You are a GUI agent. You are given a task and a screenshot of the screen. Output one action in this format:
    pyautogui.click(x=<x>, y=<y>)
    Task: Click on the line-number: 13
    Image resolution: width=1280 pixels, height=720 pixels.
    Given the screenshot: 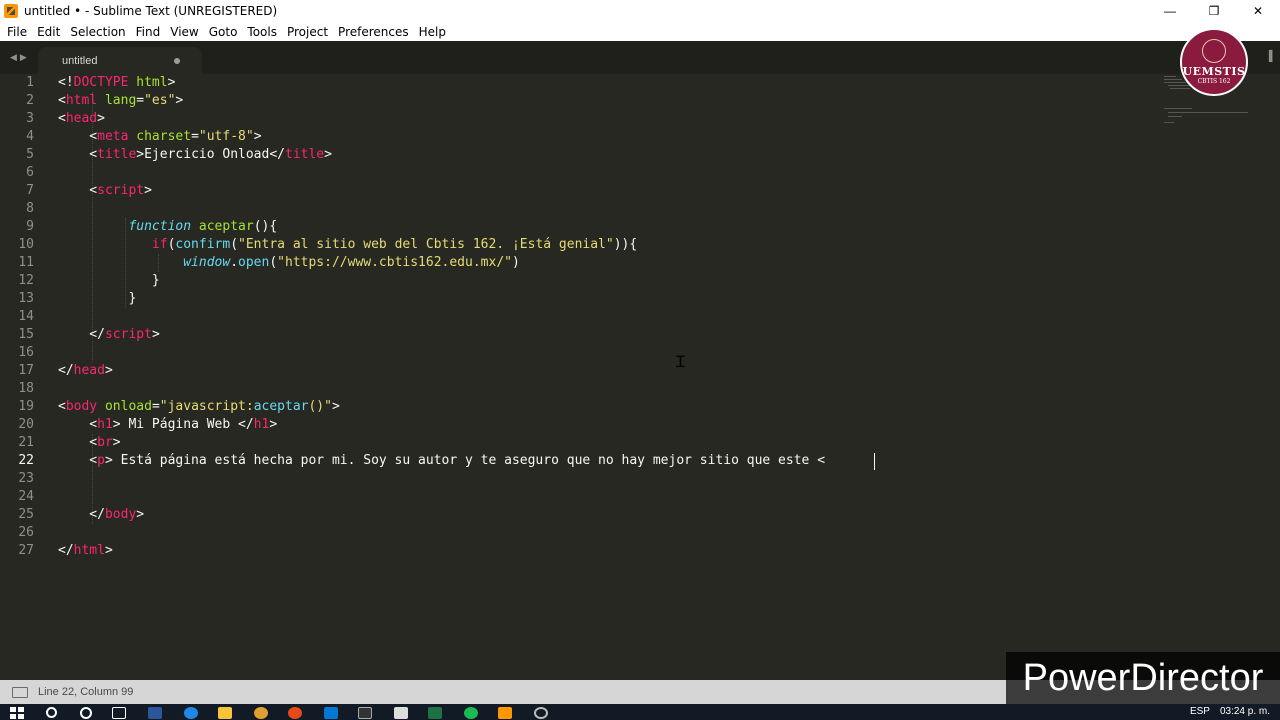 What is the action you would take?
    pyautogui.click(x=26, y=298)
    